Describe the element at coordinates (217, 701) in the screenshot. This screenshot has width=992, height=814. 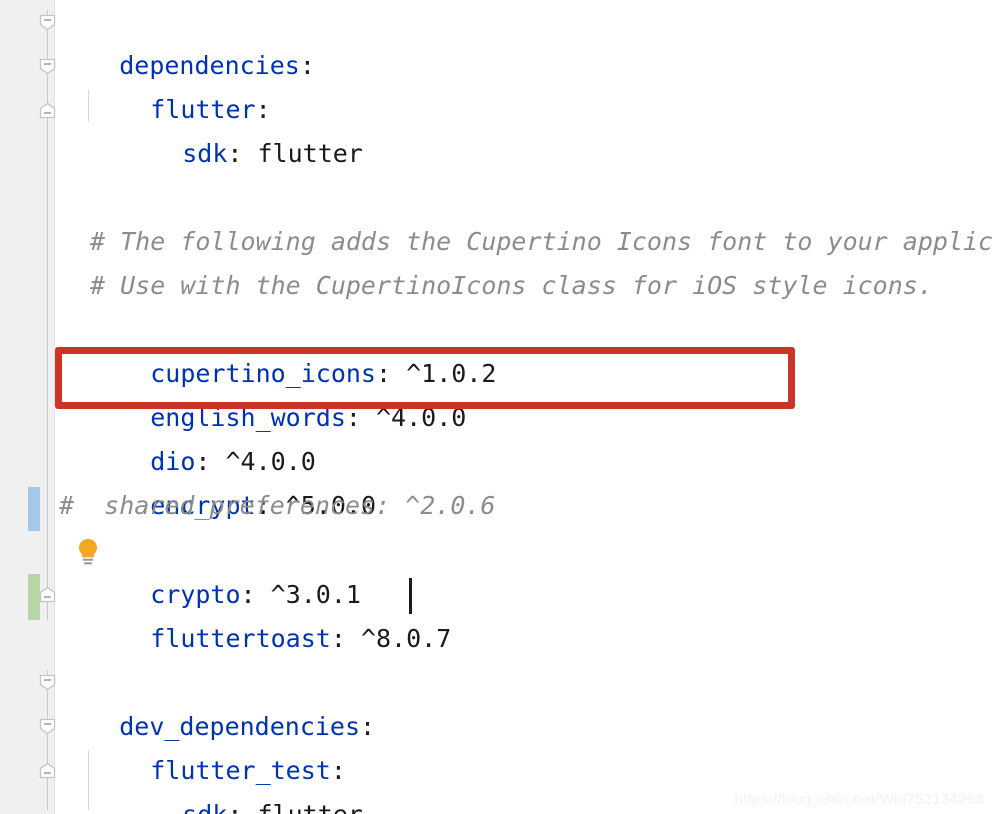
I see `code-line-dev-dependencies: dev_dependencies:` at that location.